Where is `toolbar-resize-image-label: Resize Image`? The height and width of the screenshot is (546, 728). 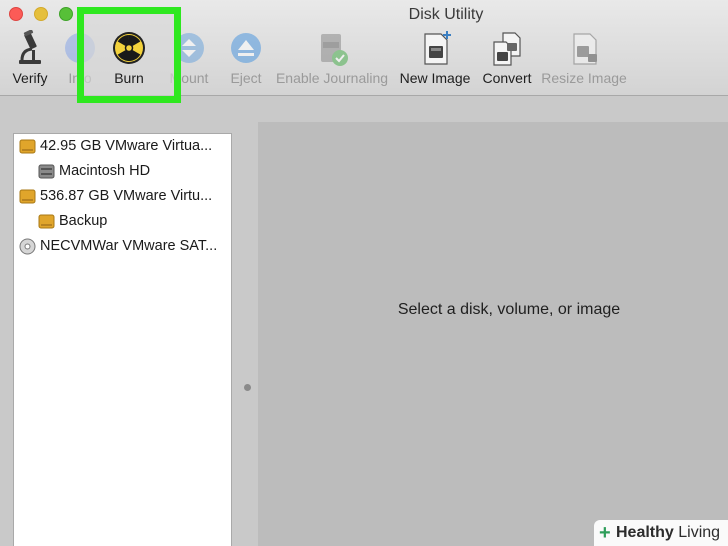 toolbar-resize-image-label: Resize Image is located at coordinates (584, 78).